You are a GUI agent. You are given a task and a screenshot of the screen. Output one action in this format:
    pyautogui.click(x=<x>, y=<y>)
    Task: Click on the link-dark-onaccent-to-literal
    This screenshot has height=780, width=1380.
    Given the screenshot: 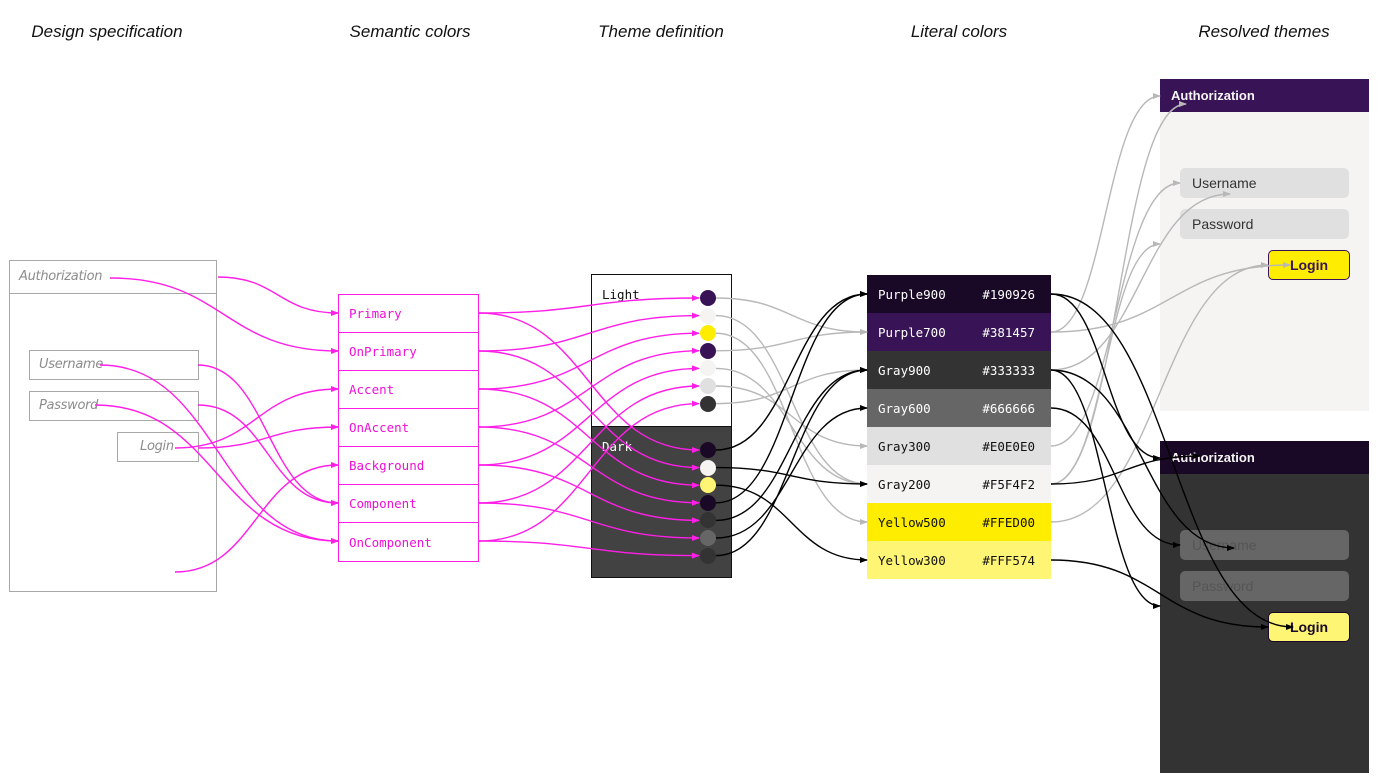 What is the action you would take?
    pyautogui.click(x=791, y=397)
    